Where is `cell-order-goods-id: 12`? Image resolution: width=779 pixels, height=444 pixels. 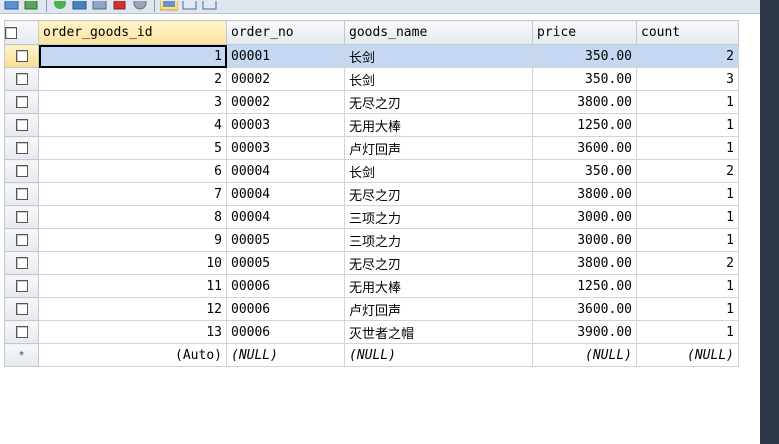 cell-order-goods-id: 12 is located at coordinates (132, 309).